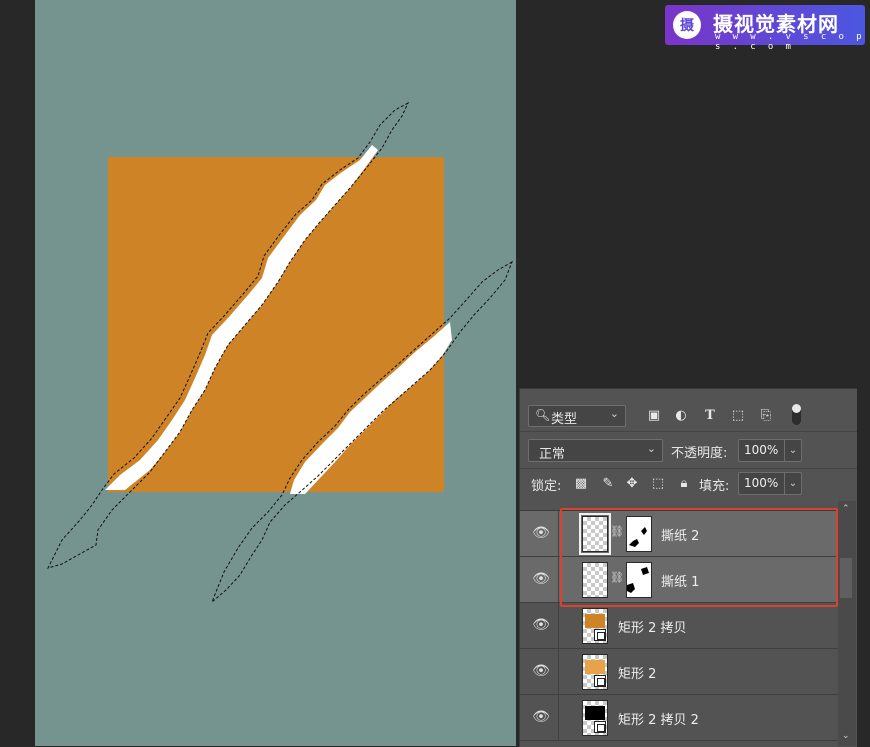  Describe the element at coordinates (608, 483) in the screenshot. I see `lock-image-pixels-brush-icon: ✎` at that location.